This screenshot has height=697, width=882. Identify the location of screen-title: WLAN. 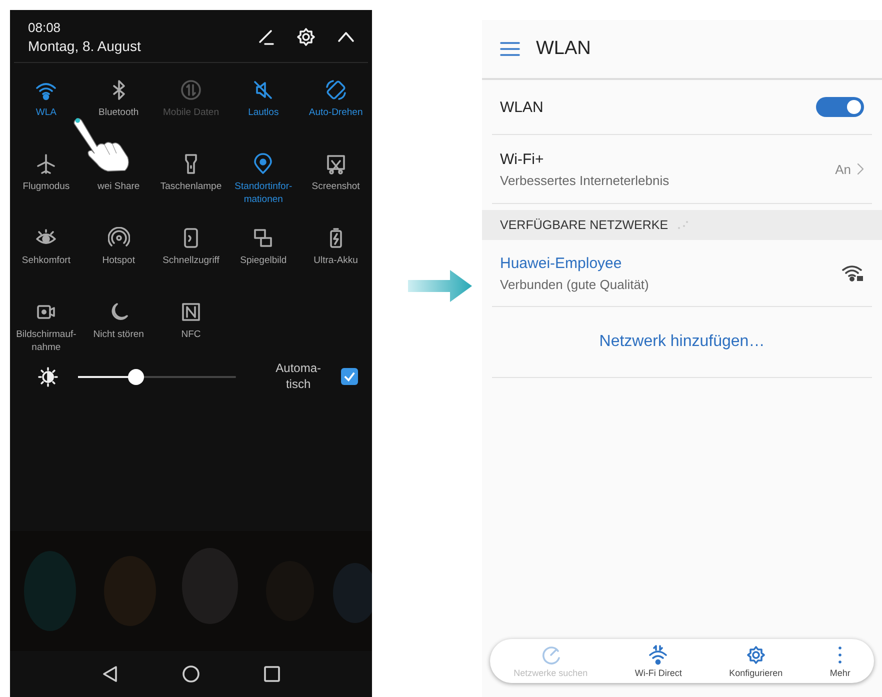
(563, 49).